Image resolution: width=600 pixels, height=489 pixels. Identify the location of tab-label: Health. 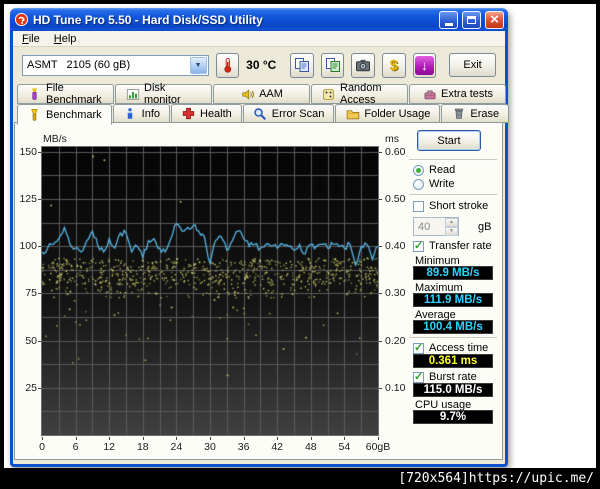
(216, 113).